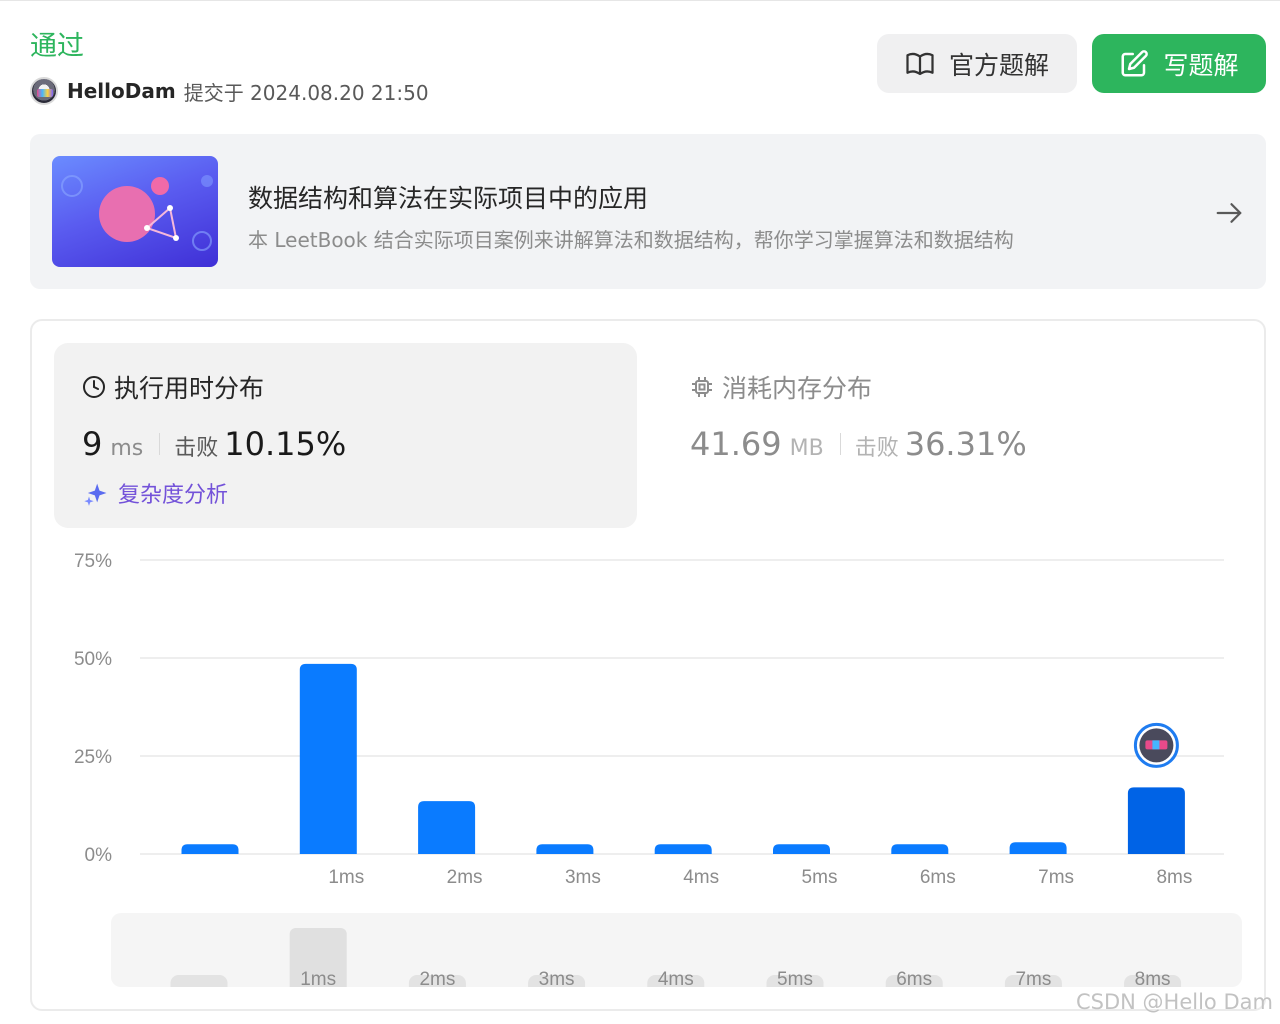  What do you see at coordinates (1056, 877) in the screenshot?
I see `x-tick-label: 7ms` at bounding box center [1056, 877].